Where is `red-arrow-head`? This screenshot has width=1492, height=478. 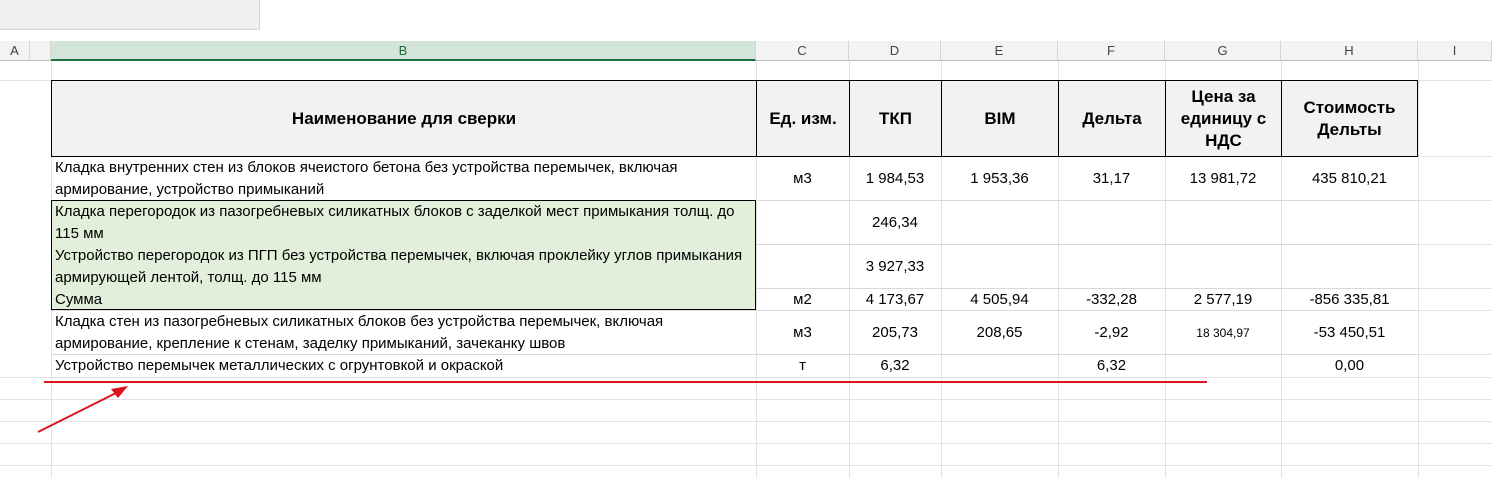 red-arrow-head is located at coordinates (119, 392).